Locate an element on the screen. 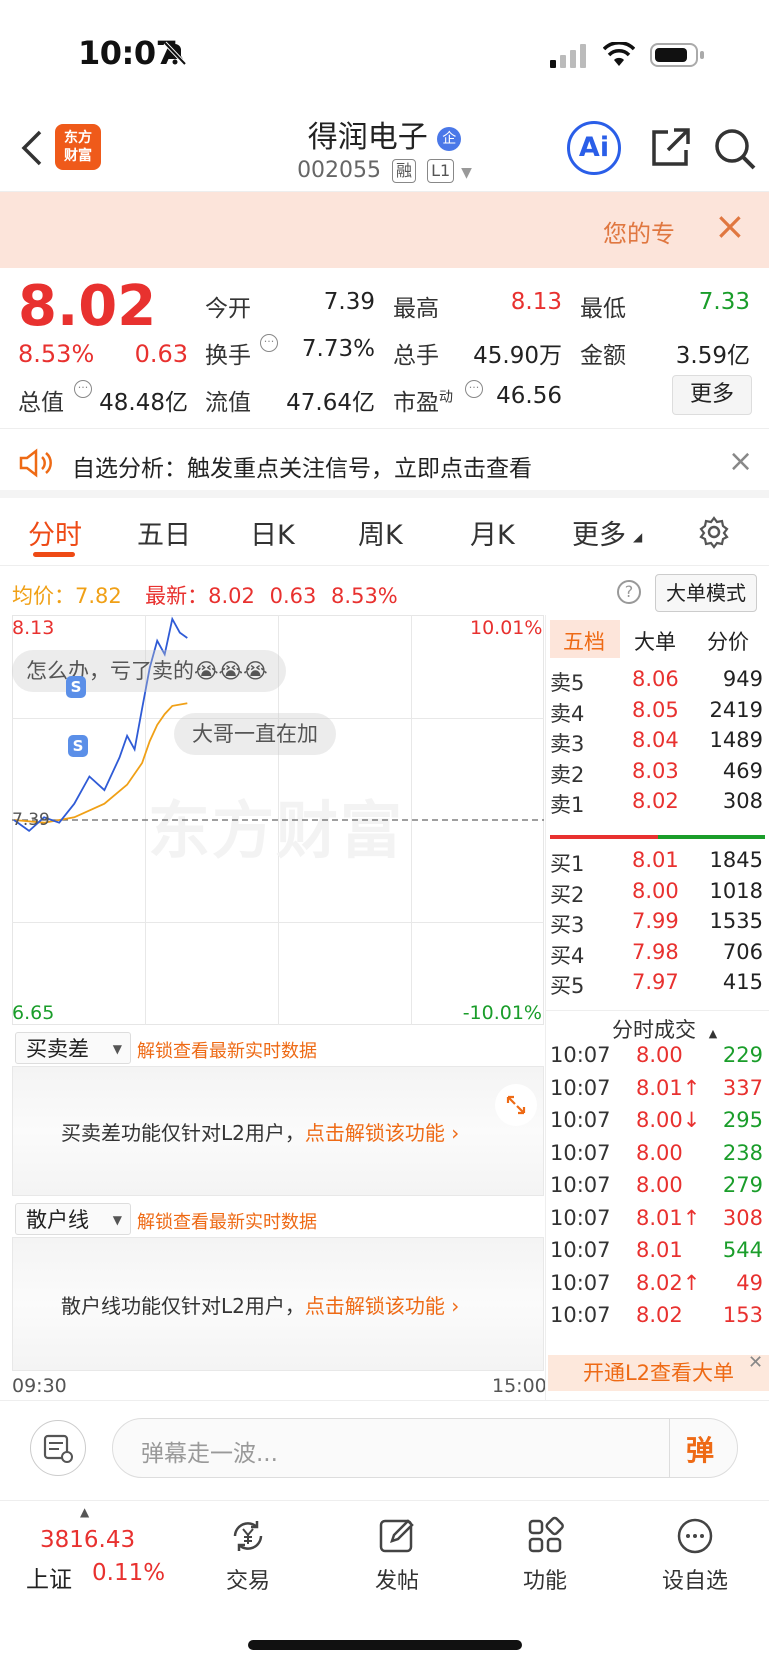 Image resolution: width=769 pixels, height=1665 pixels. tab-day-k: 日K is located at coordinates (272, 532).